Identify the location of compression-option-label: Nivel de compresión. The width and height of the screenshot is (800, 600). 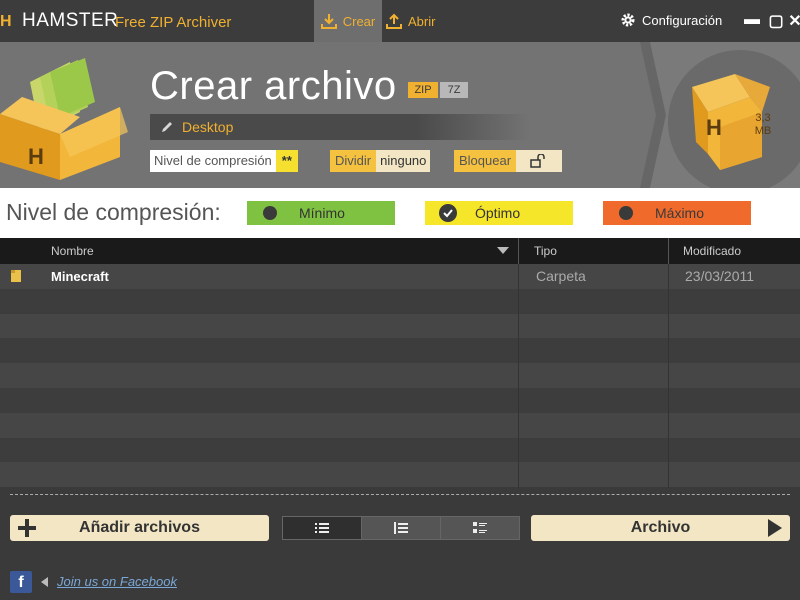
(213, 161).